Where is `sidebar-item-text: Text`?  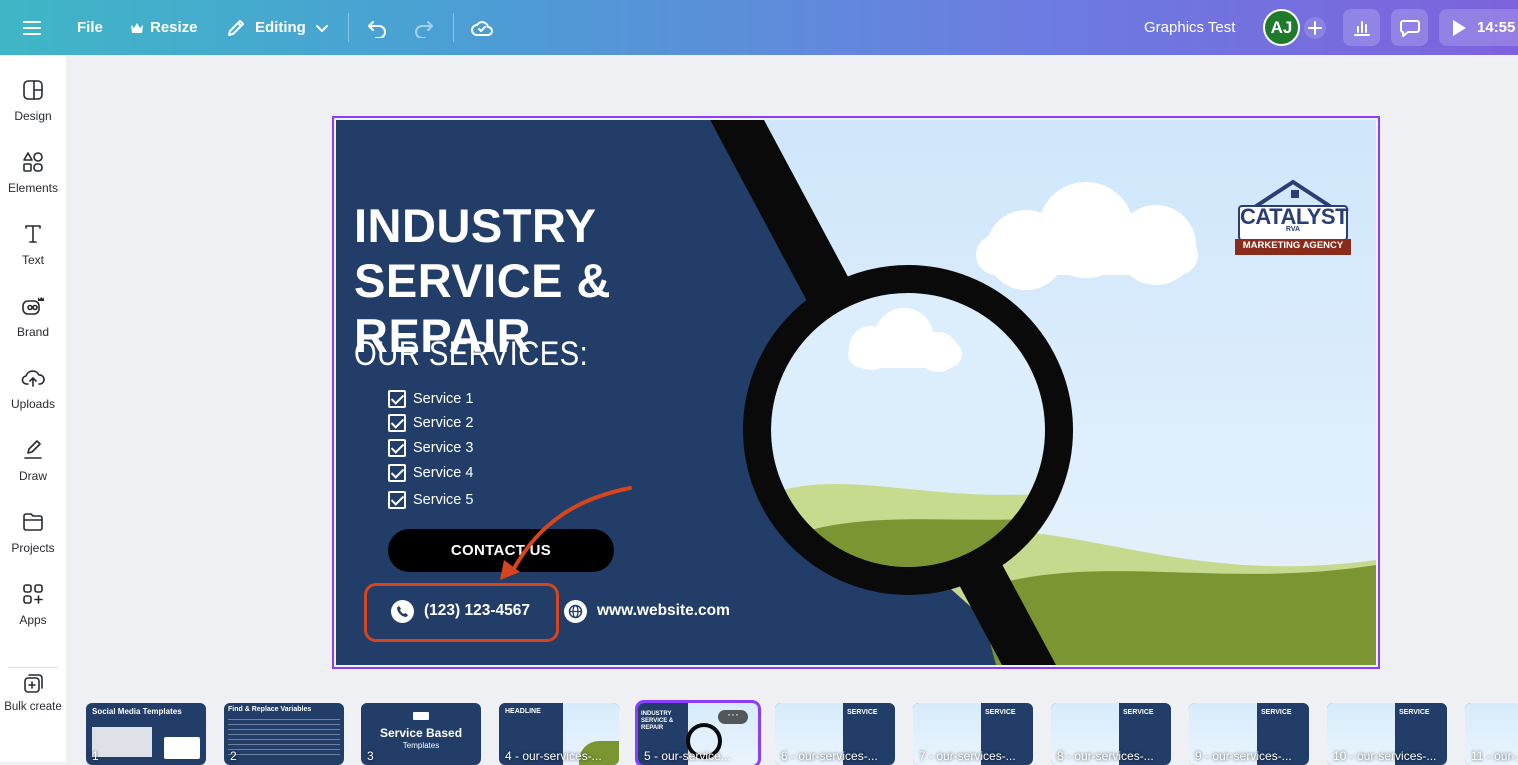 sidebar-item-text: Text is located at coordinates (33, 255).